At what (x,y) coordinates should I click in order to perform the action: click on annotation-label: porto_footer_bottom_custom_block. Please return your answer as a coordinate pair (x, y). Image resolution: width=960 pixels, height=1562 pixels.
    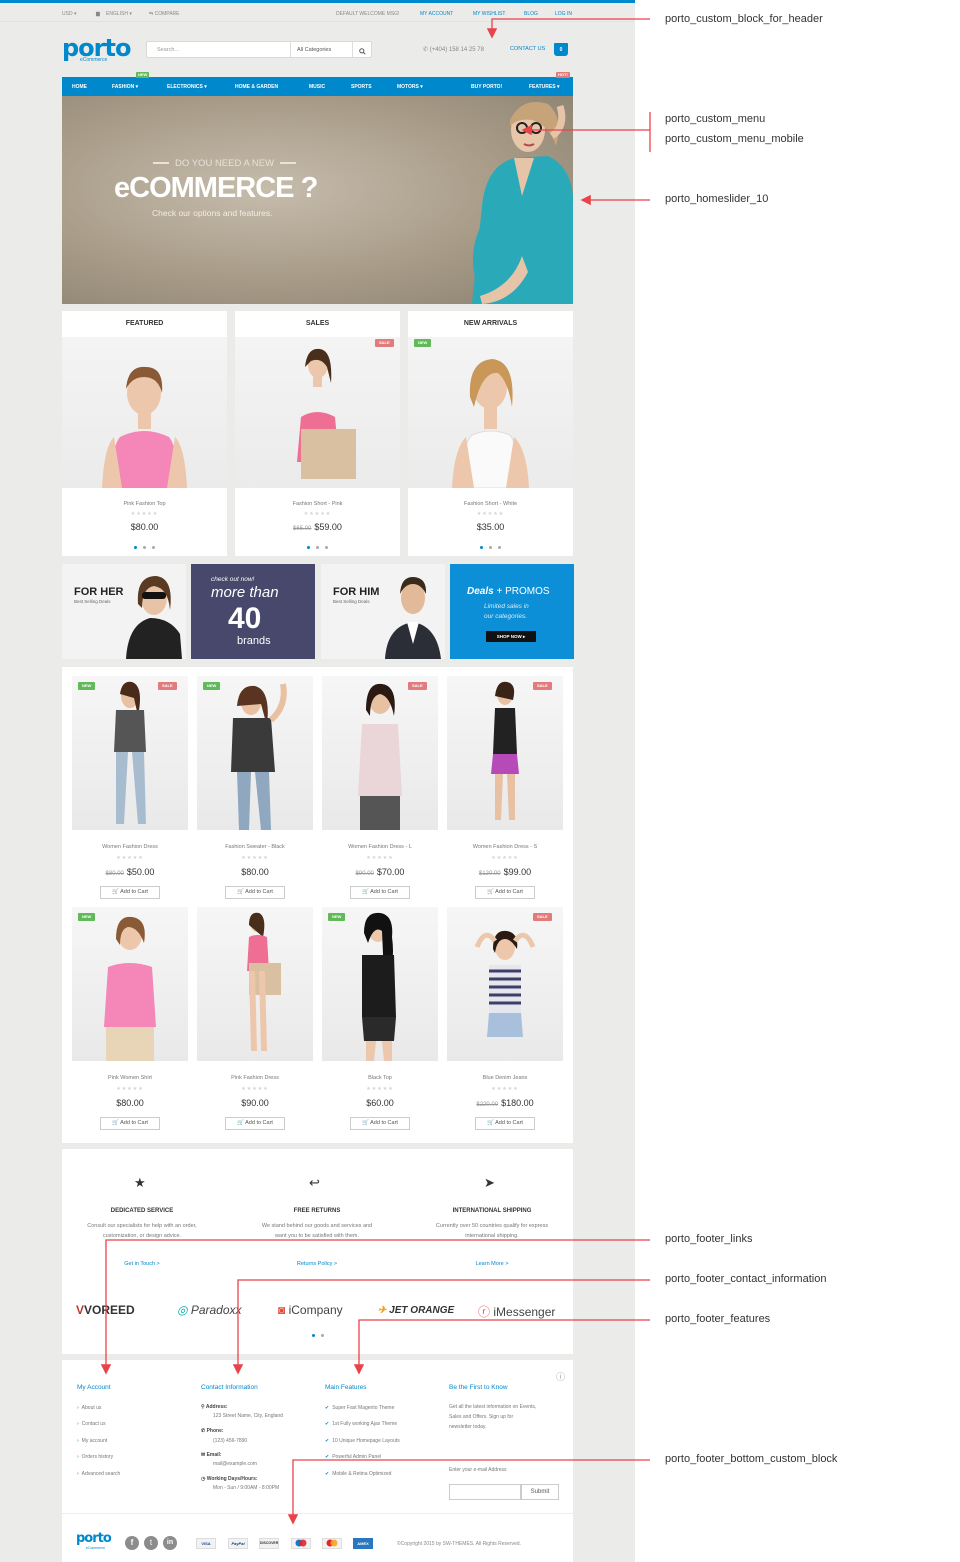
    Looking at the image, I should click on (751, 1459).